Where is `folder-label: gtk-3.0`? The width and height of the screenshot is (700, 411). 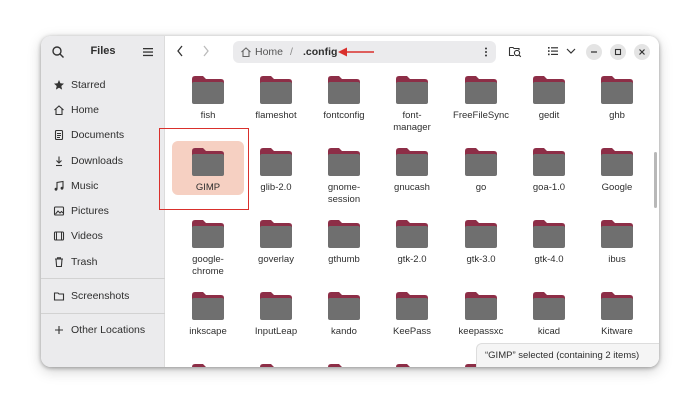
folder-label: gtk-3.0 is located at coordinates (481, 259).